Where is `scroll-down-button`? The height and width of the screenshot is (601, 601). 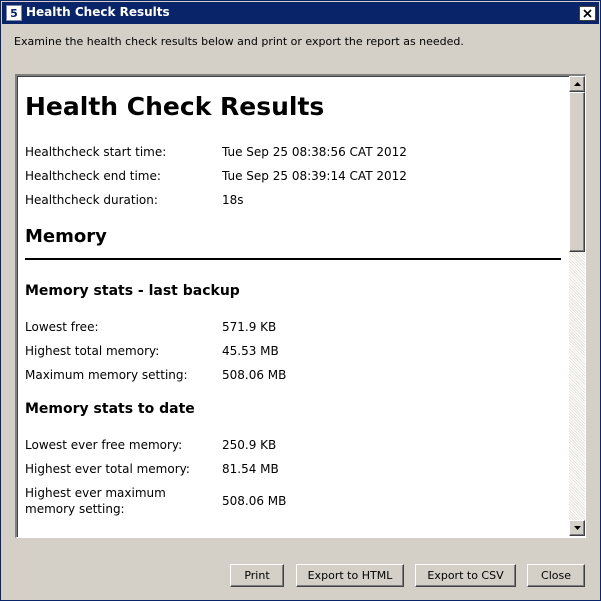 scroll-down-button is located at coordinates (577, 528).